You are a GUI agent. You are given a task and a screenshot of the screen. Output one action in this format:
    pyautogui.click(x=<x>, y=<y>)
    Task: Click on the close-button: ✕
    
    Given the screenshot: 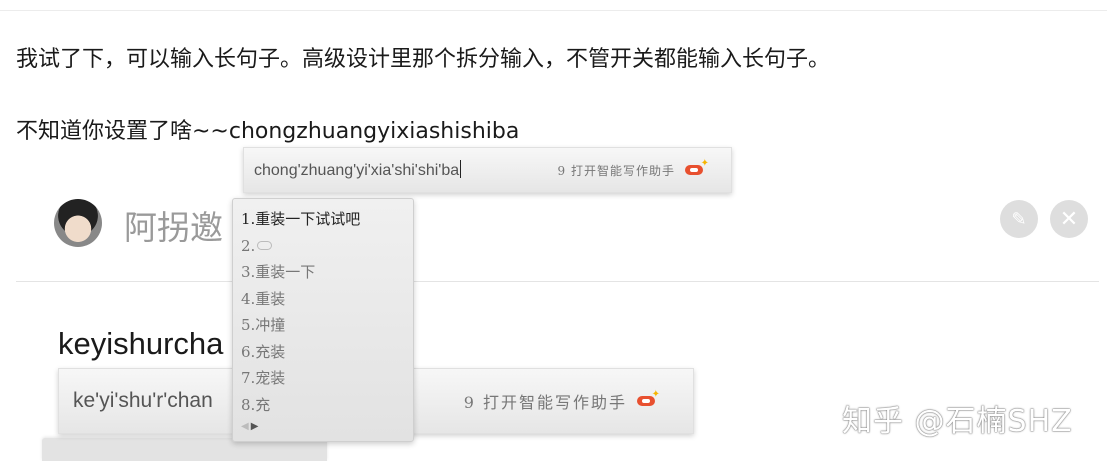 What is the action you would take?
    pyautogui.click(x=1069, y=219)
    